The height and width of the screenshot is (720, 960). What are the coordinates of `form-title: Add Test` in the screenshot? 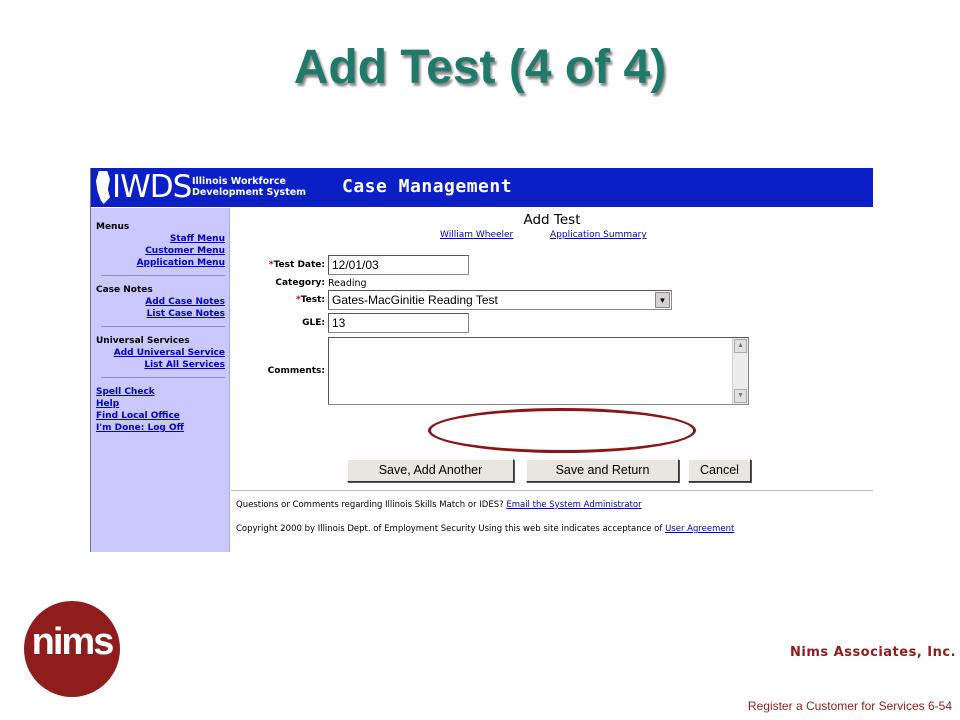 It's located at (552, 220).